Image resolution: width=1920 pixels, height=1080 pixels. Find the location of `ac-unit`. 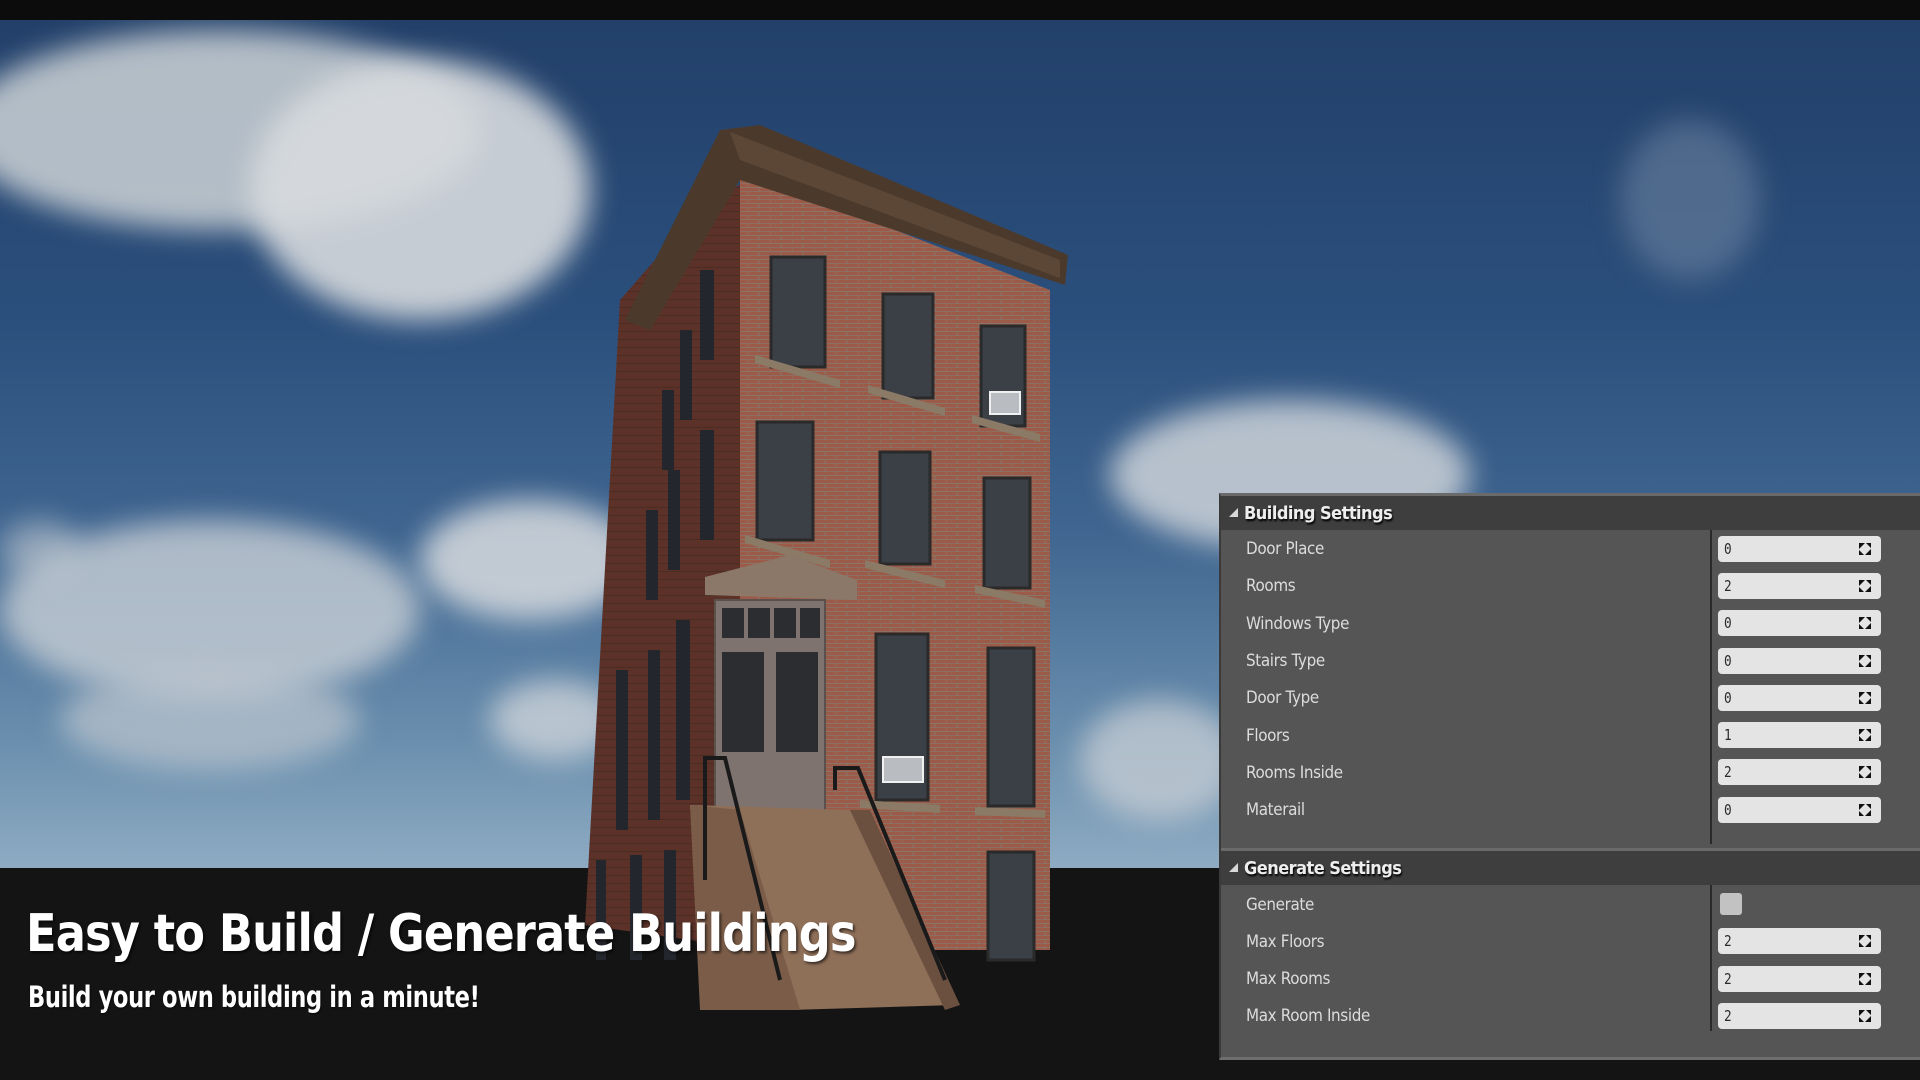

ac-unit is located at coordinates (903, 769).